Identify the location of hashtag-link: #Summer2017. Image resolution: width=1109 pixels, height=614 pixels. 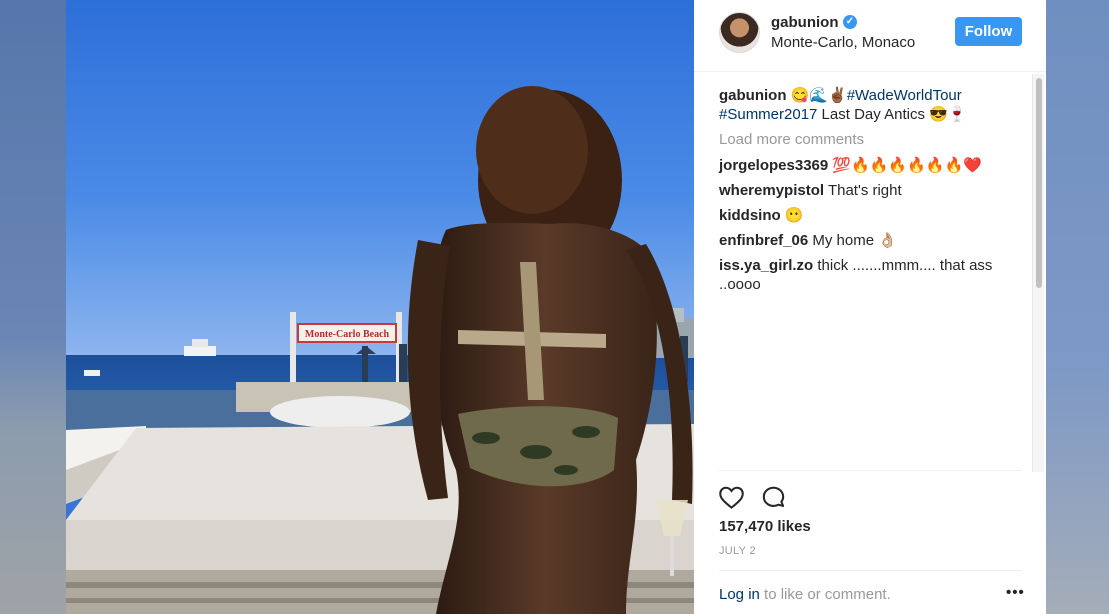
(768, 114).